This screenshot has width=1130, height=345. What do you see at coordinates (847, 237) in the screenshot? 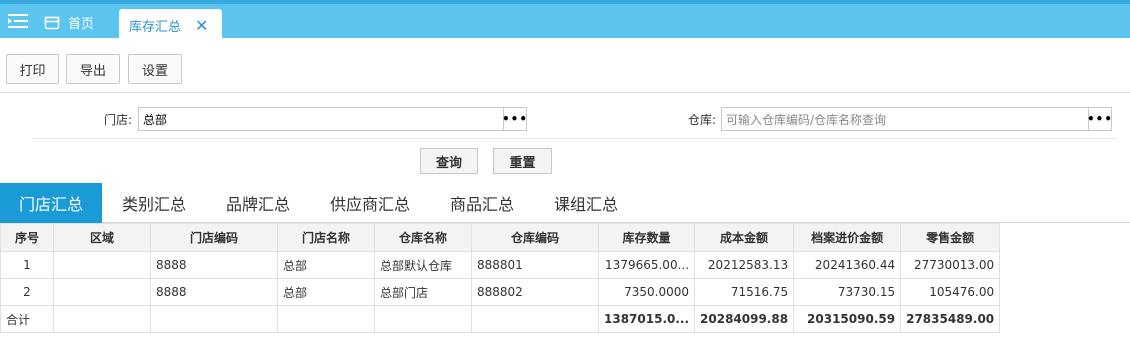
I see `col-header: 档案进价金额` at bounding box center [847, 237].